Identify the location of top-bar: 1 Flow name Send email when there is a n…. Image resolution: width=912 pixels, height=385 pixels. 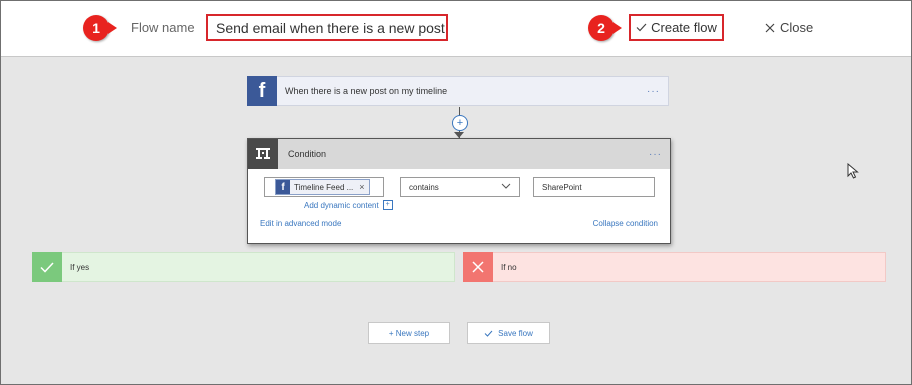
(456, 29).